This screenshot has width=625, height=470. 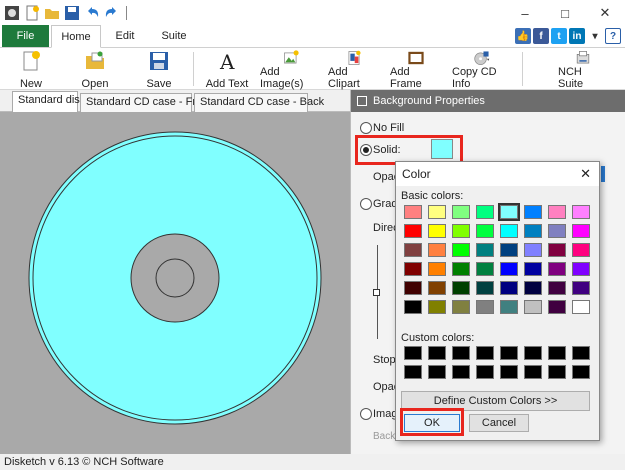 What do you see at coordinates (25, 36) in the screenshot?
I see `tab-file: File` at bounding box center [25, 36].